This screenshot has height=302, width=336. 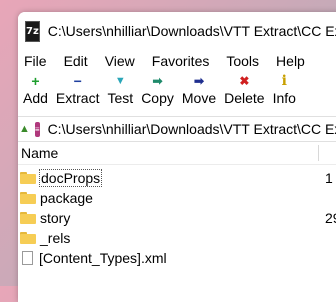 I want to click on move-button: ➡ Move, so click(x=199, y=89).